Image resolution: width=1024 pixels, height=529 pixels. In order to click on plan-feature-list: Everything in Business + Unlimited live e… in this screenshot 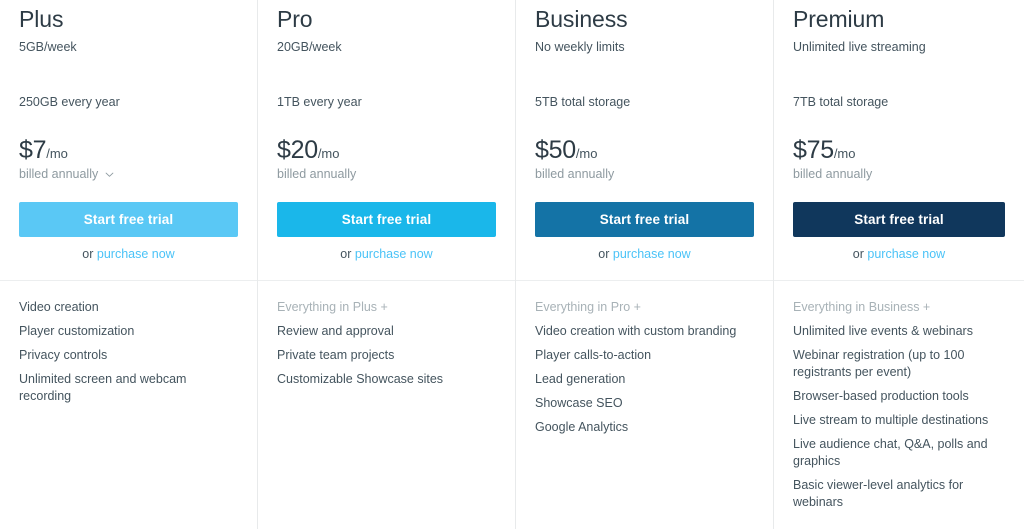, I will do `click(899, 405)`.